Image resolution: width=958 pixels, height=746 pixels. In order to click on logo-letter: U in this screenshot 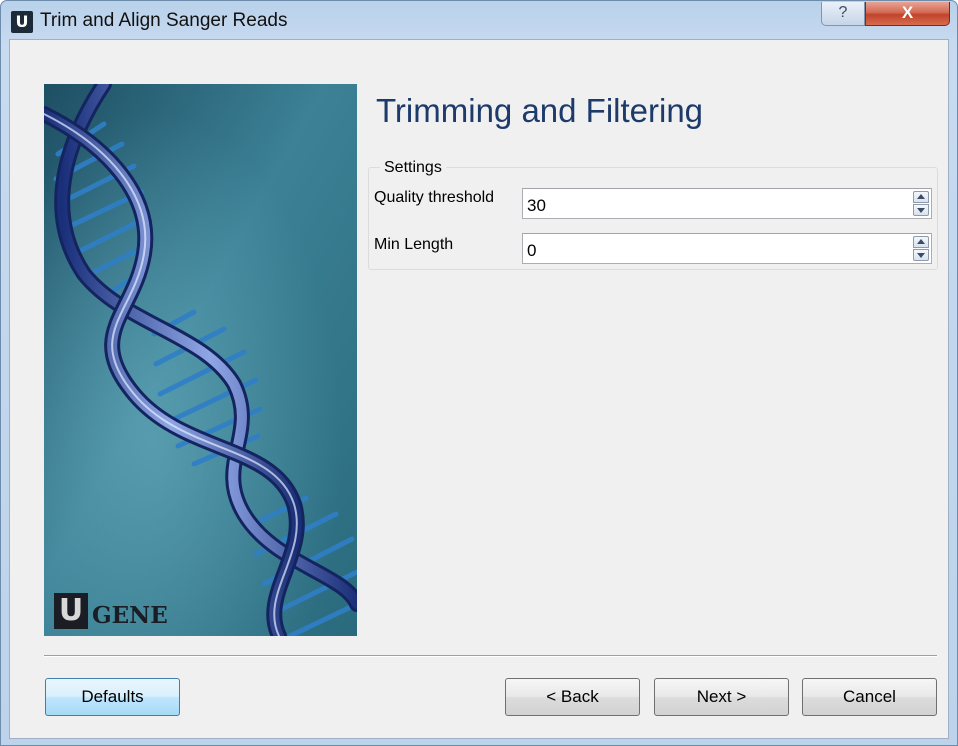, I will do `click(71, 611)`.